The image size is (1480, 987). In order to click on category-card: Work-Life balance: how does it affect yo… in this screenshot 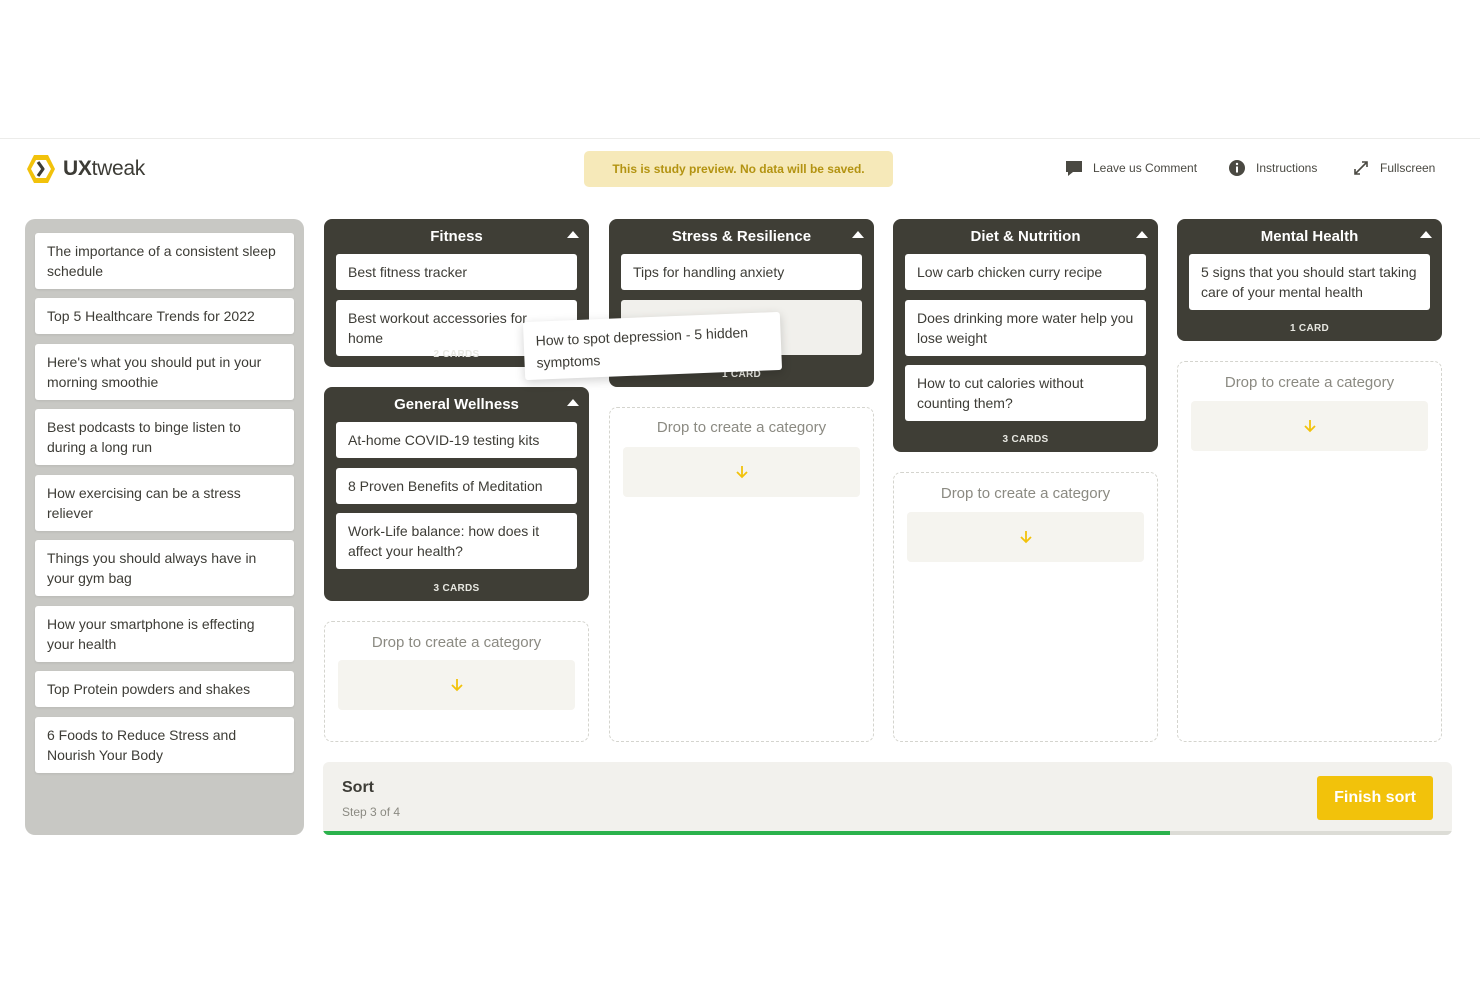, I will do `click(456, 541)`.